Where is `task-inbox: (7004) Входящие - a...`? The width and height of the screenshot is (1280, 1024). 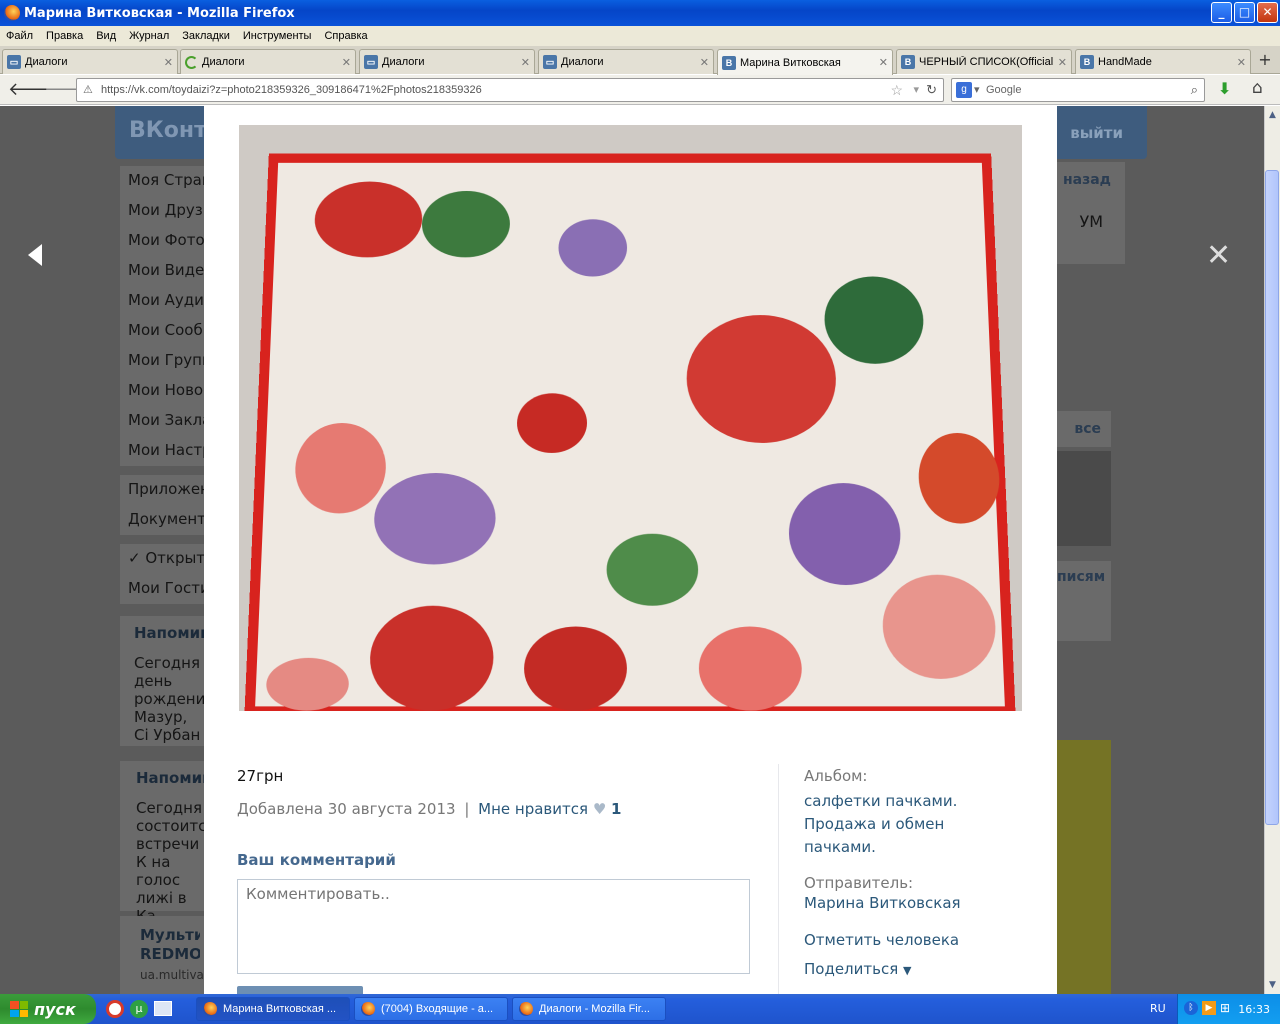 task-inbox: (7004) Входящие - a... is located at coordinates (431, 1009).